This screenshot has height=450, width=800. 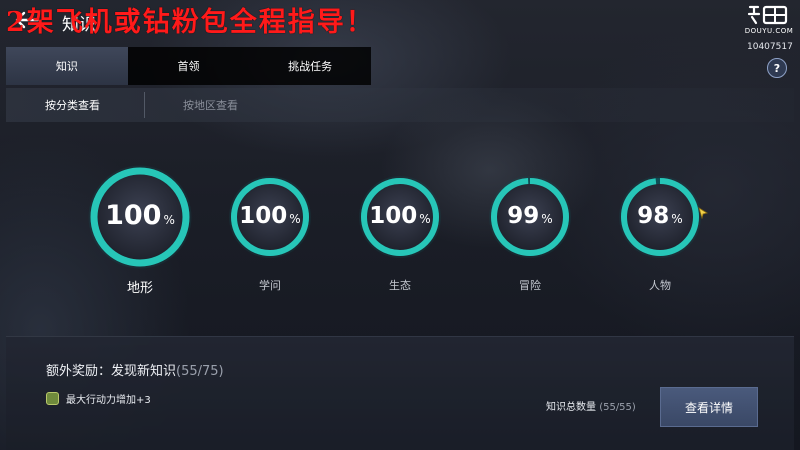 I want to click on knowledge-total-label: 知识总数量, so click(x=571, y=407).